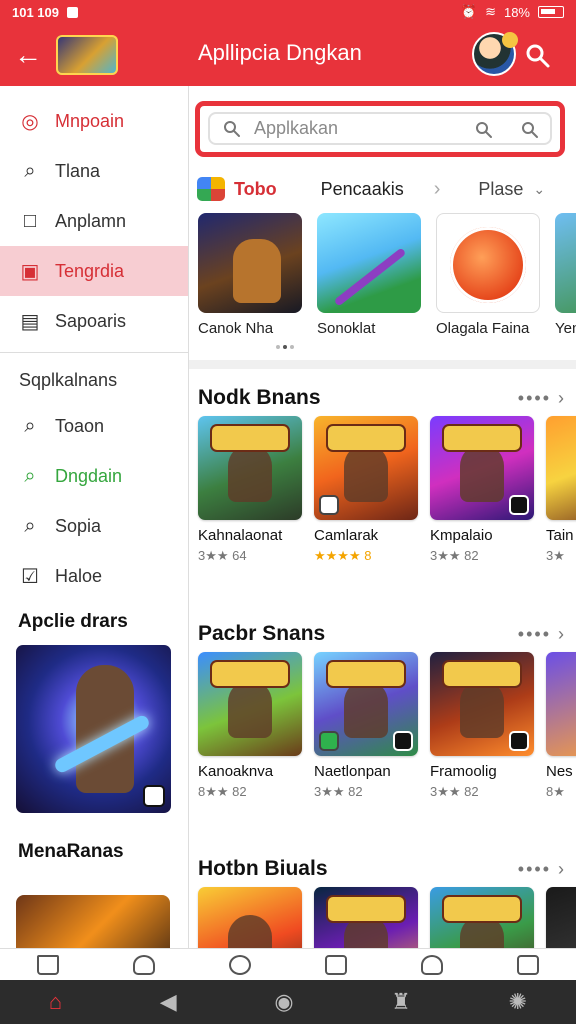 This screenshot has height=1024, width=576. What do you see at coordinates (528, 964) in the screenshot?
I see `menu-icon` at bounding box center [528, 964].